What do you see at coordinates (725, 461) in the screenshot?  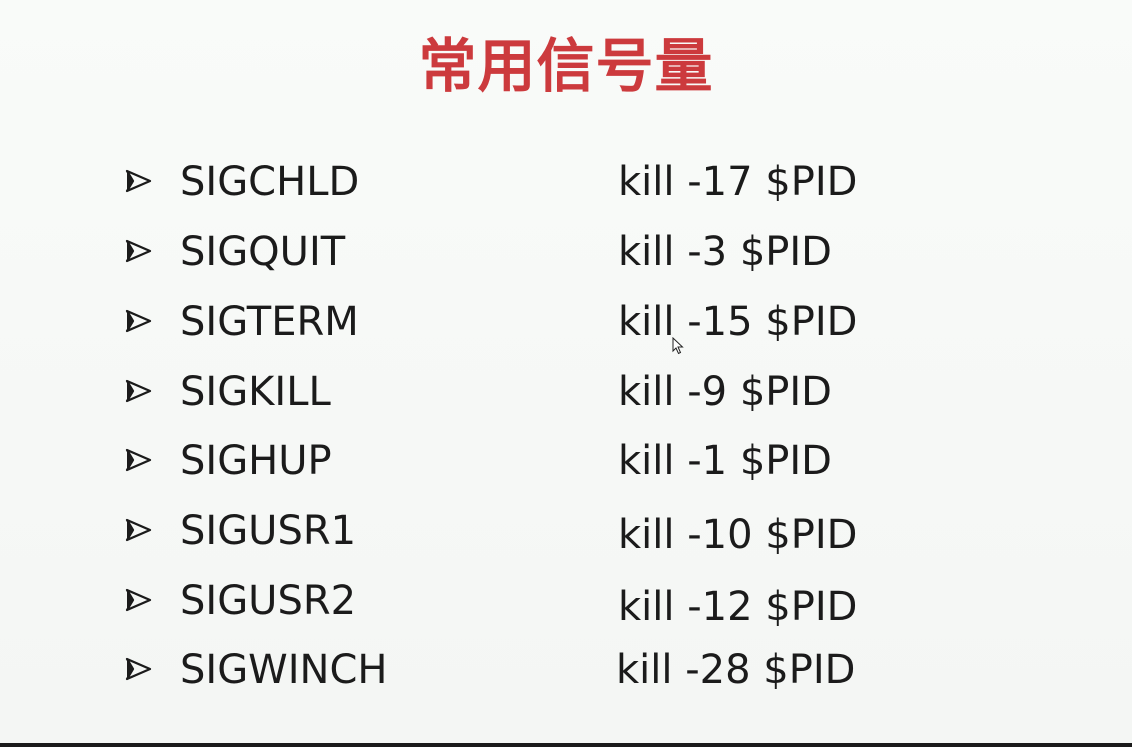 I see `kill-command: kill -1 $PID` at bounding box center [725, 461].